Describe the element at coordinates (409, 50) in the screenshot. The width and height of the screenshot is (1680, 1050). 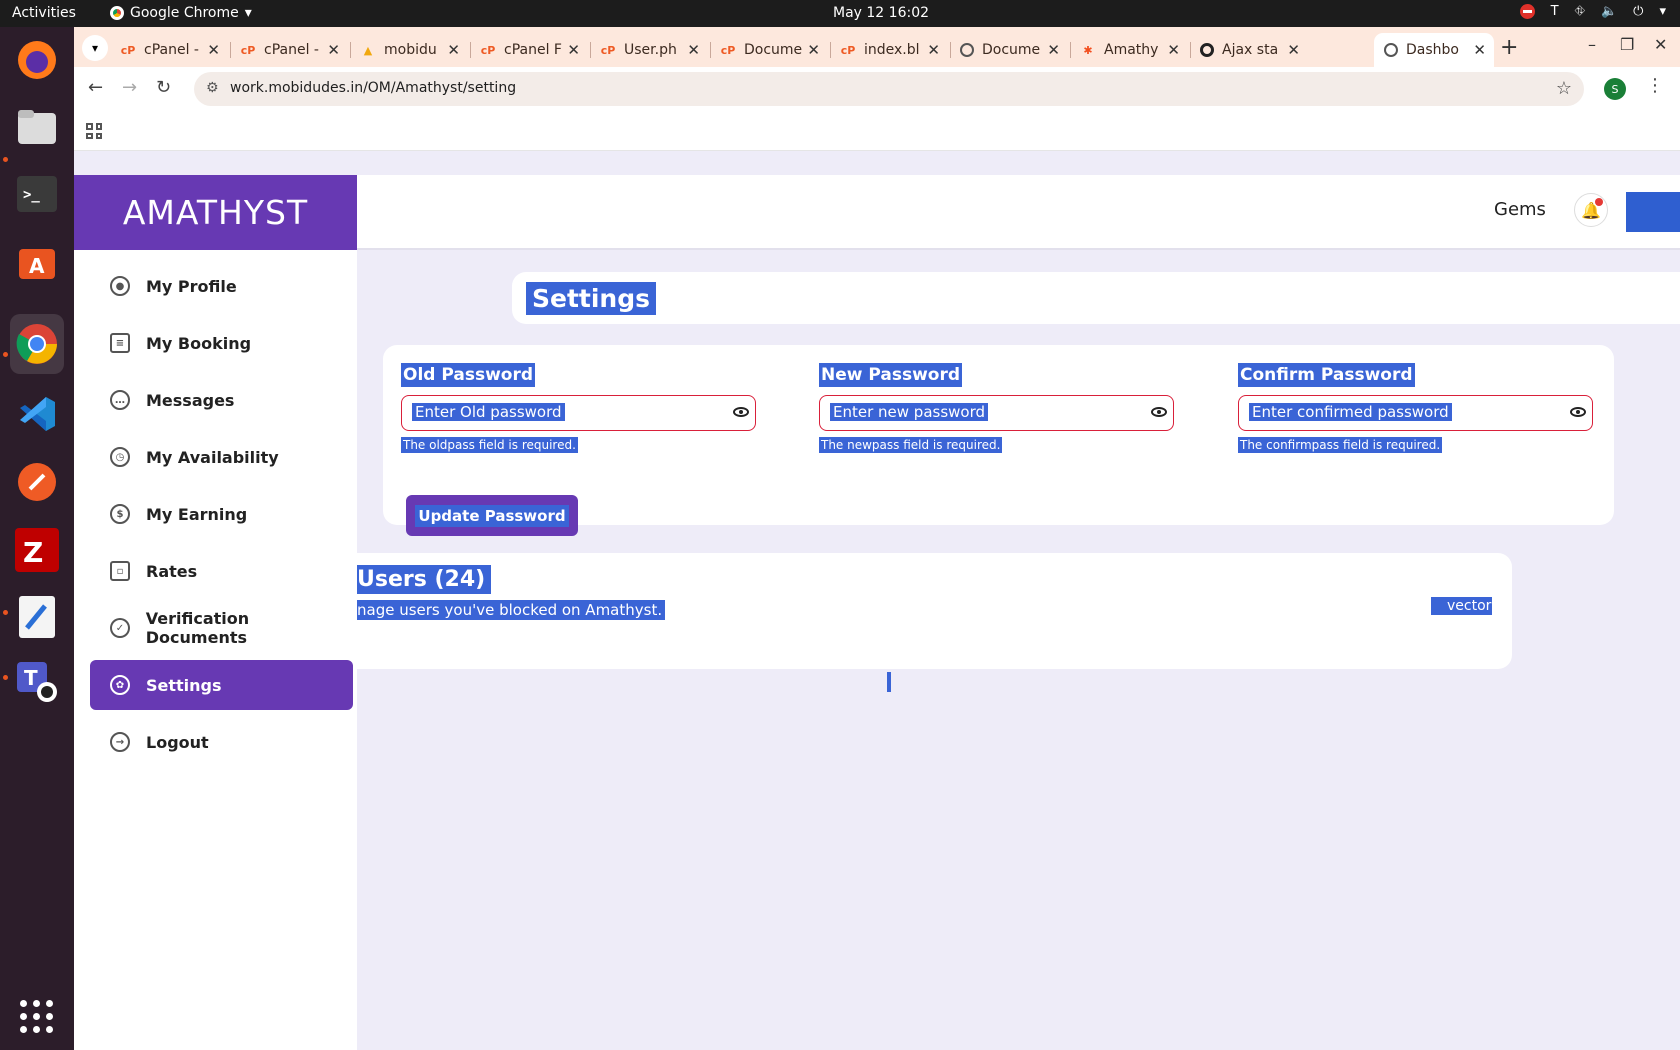
I see `tab-phpmyadmin: ▲ mobidu ✕` at that location.